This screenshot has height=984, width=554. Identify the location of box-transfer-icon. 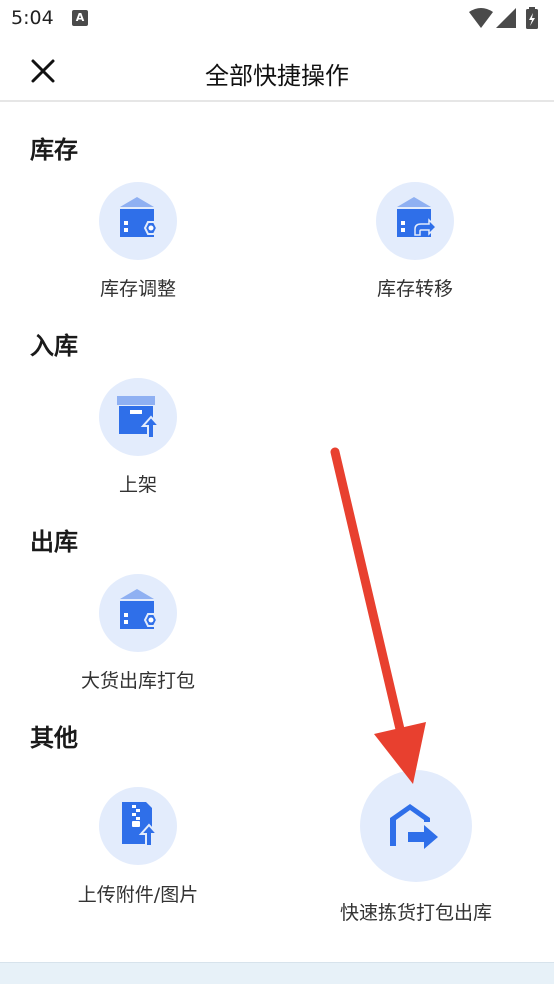
(417, 217).